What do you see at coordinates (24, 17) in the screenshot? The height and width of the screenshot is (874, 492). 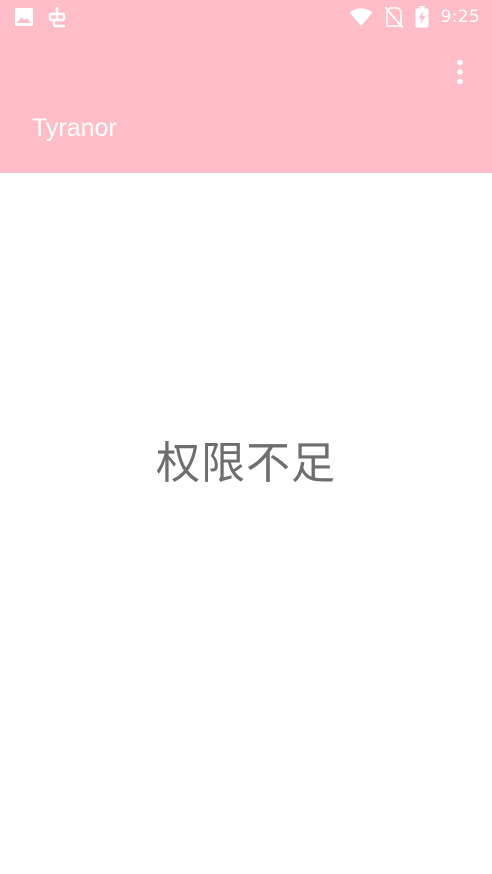 I see `image-icon` at bounding box center [24, 17].